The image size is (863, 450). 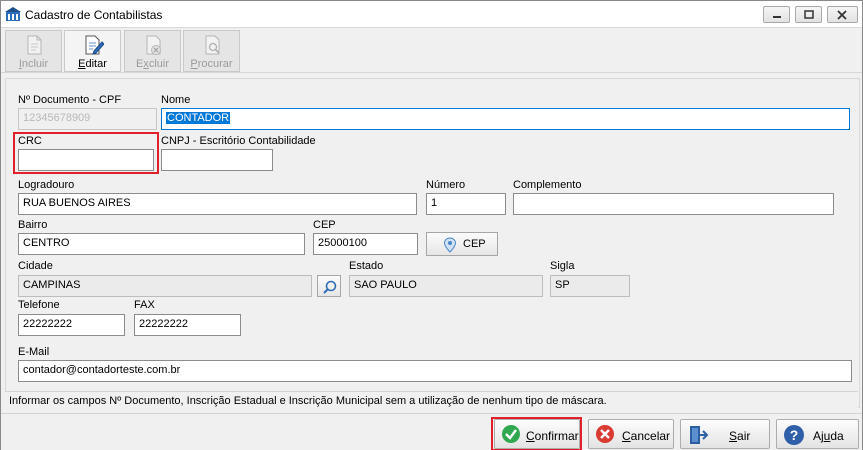 What do you see at coordinates (70, 100) in the screenshot?
I see `doc-label: Nº Documento - CPF` at bounding box center [70, 100].